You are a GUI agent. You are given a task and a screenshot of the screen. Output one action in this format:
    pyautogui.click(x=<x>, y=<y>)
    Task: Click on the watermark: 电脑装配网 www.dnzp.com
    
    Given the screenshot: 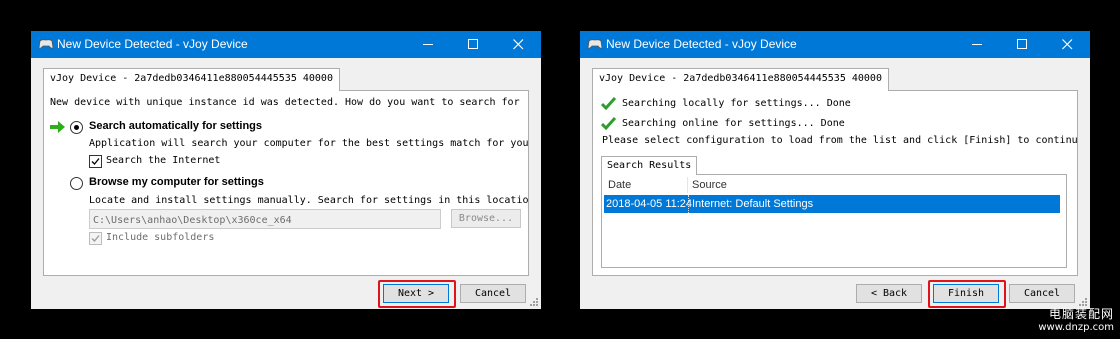 What is the action you would take?
    pyautogui.click(x=1076, y=319)
    